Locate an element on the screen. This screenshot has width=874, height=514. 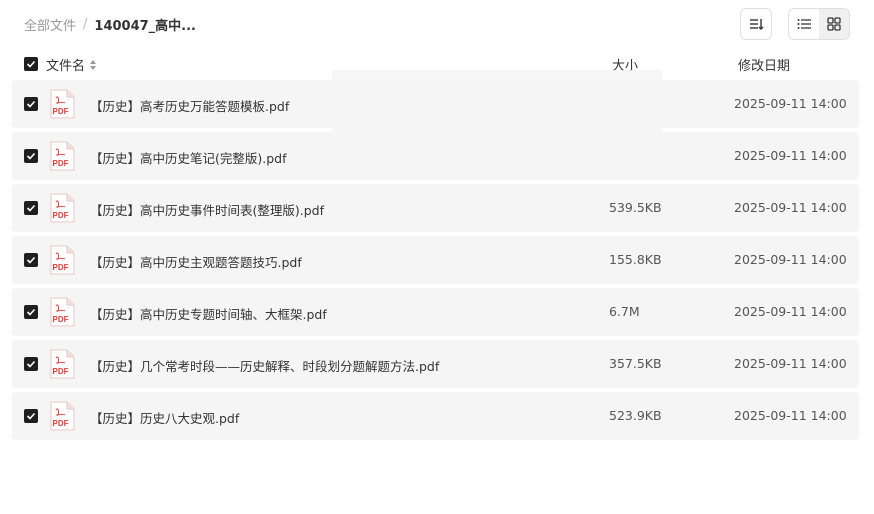
file-size: 357.5KB is located at coordinates (635, 363).